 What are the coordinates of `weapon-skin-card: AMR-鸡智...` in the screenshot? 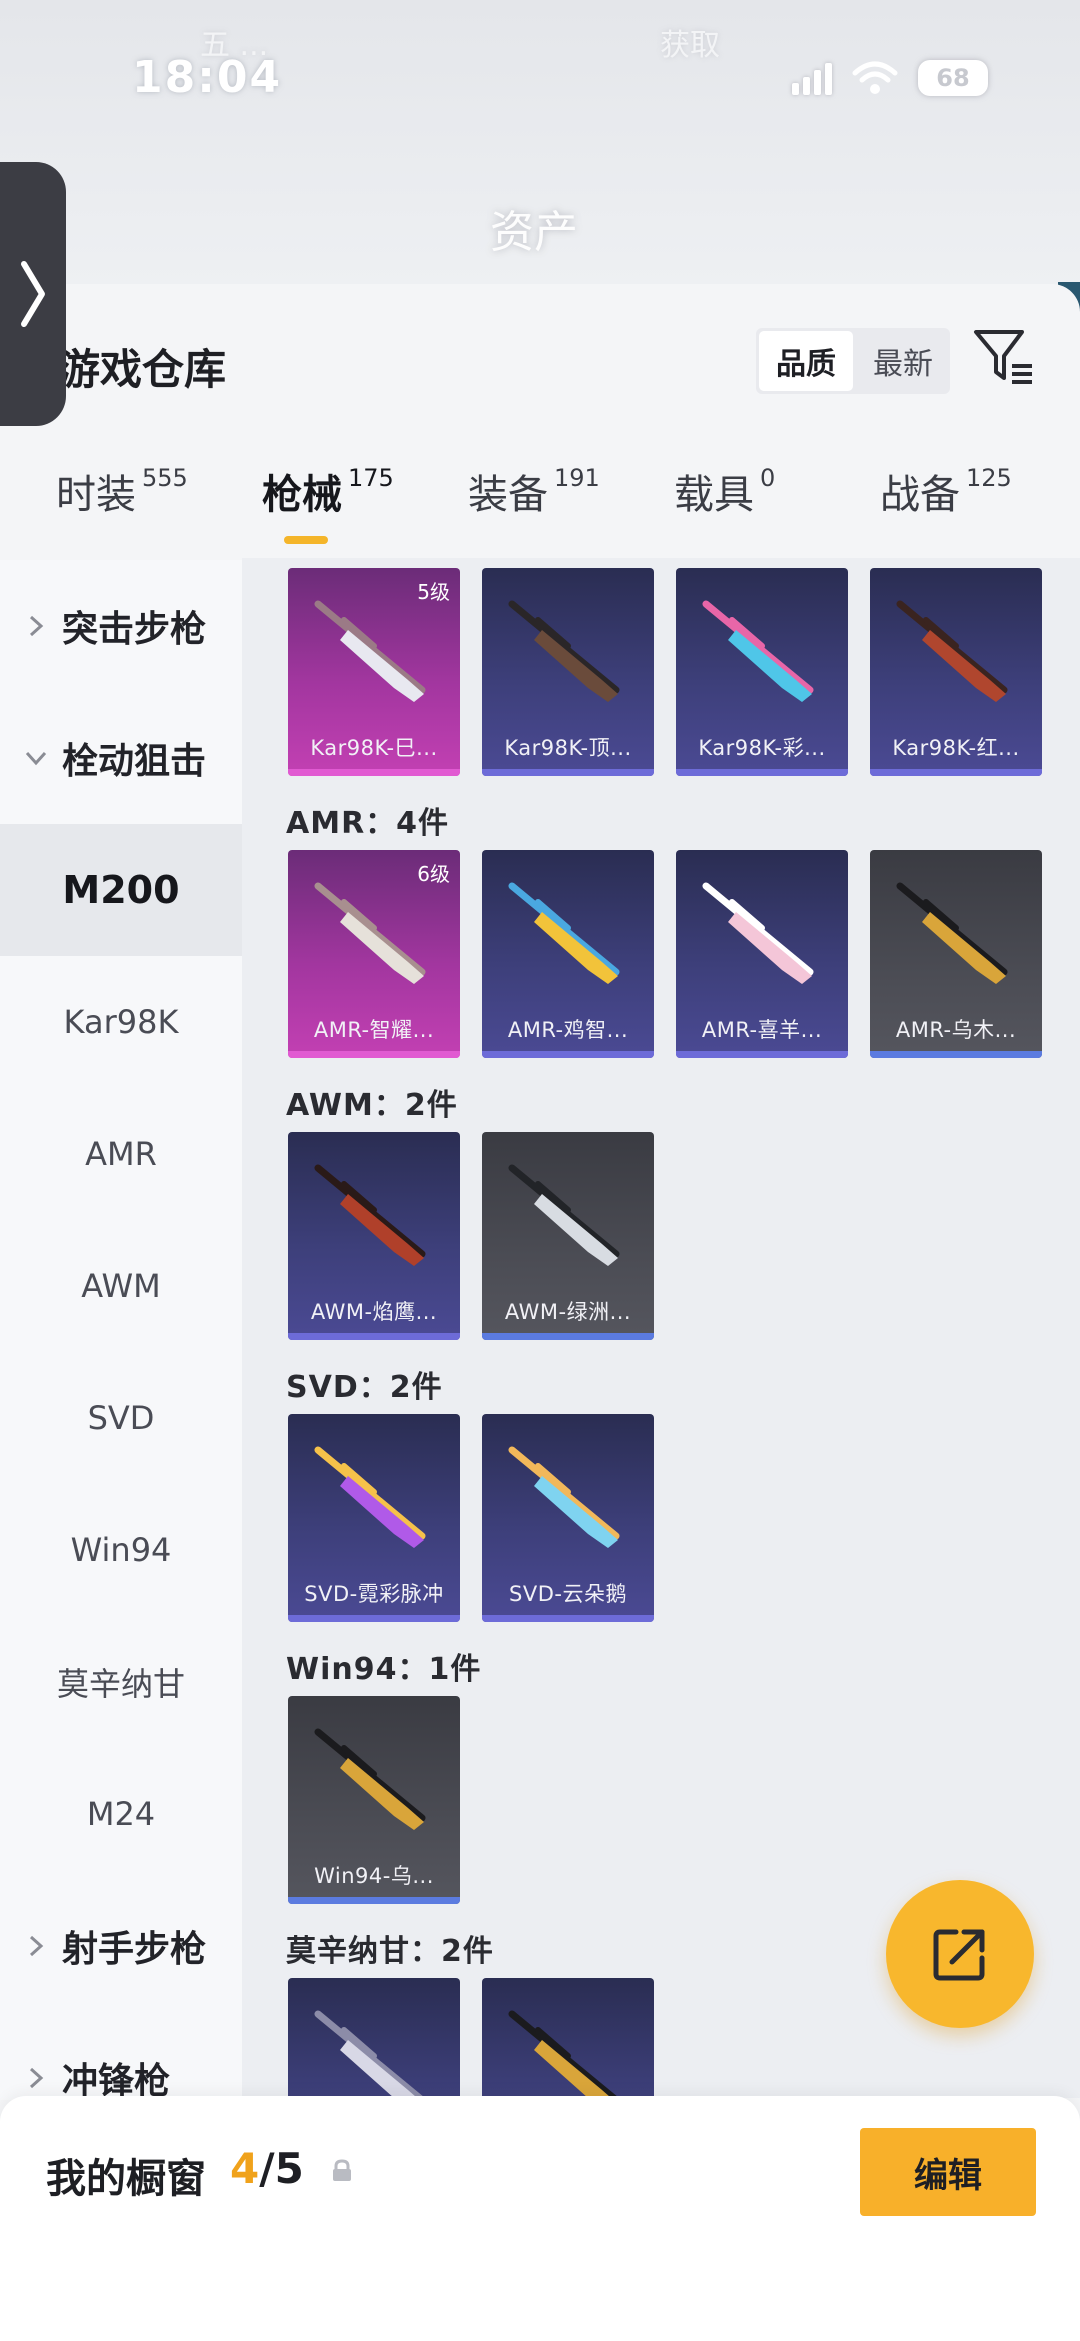 It's located at (568, 954).